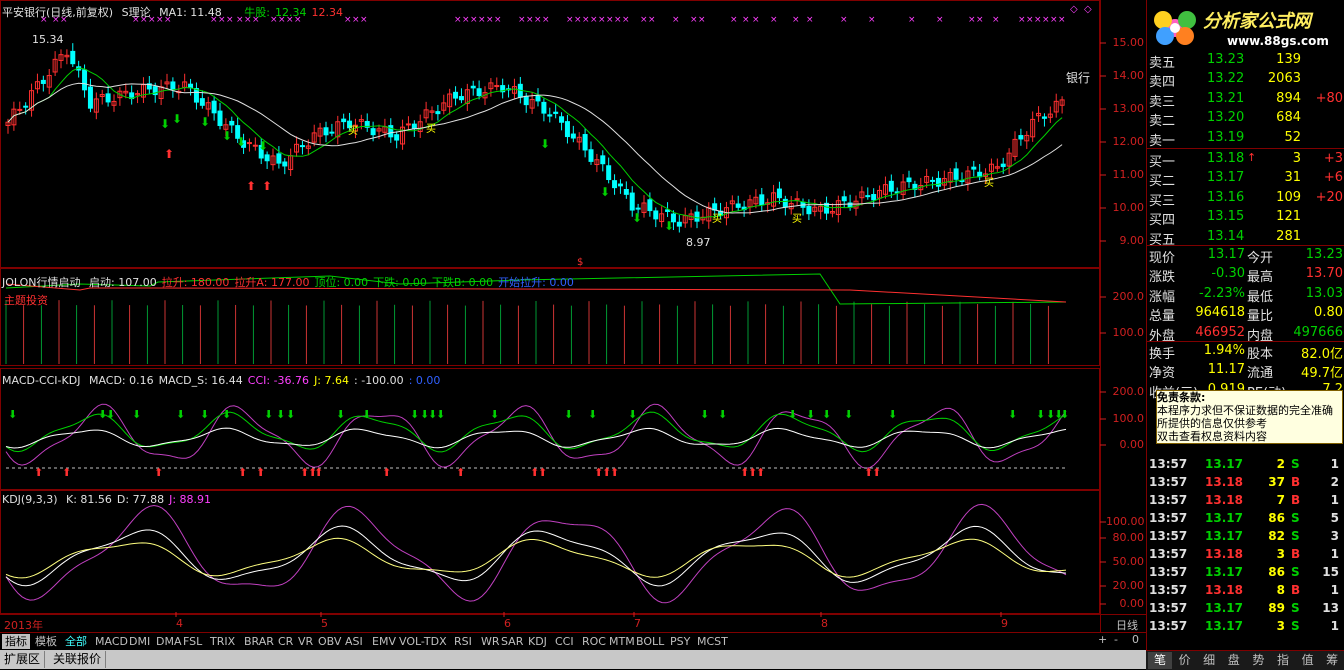  What do you see at coordinates (594, 641) in the screenshot?
I see `indicator-tab: ROC` at bounding box center [594, 641].